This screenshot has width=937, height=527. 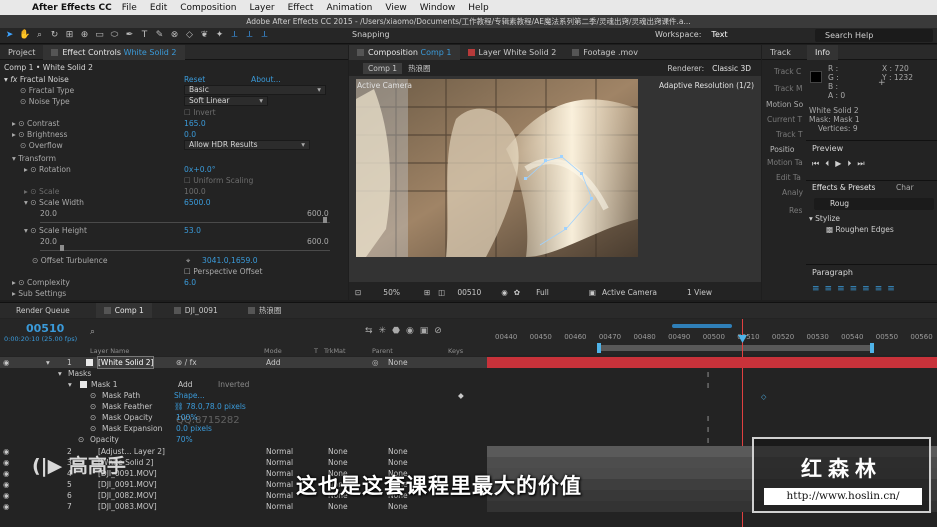 I want to click on comp-sub-tab-2: 热浪圈, so click(x=419, y=68).